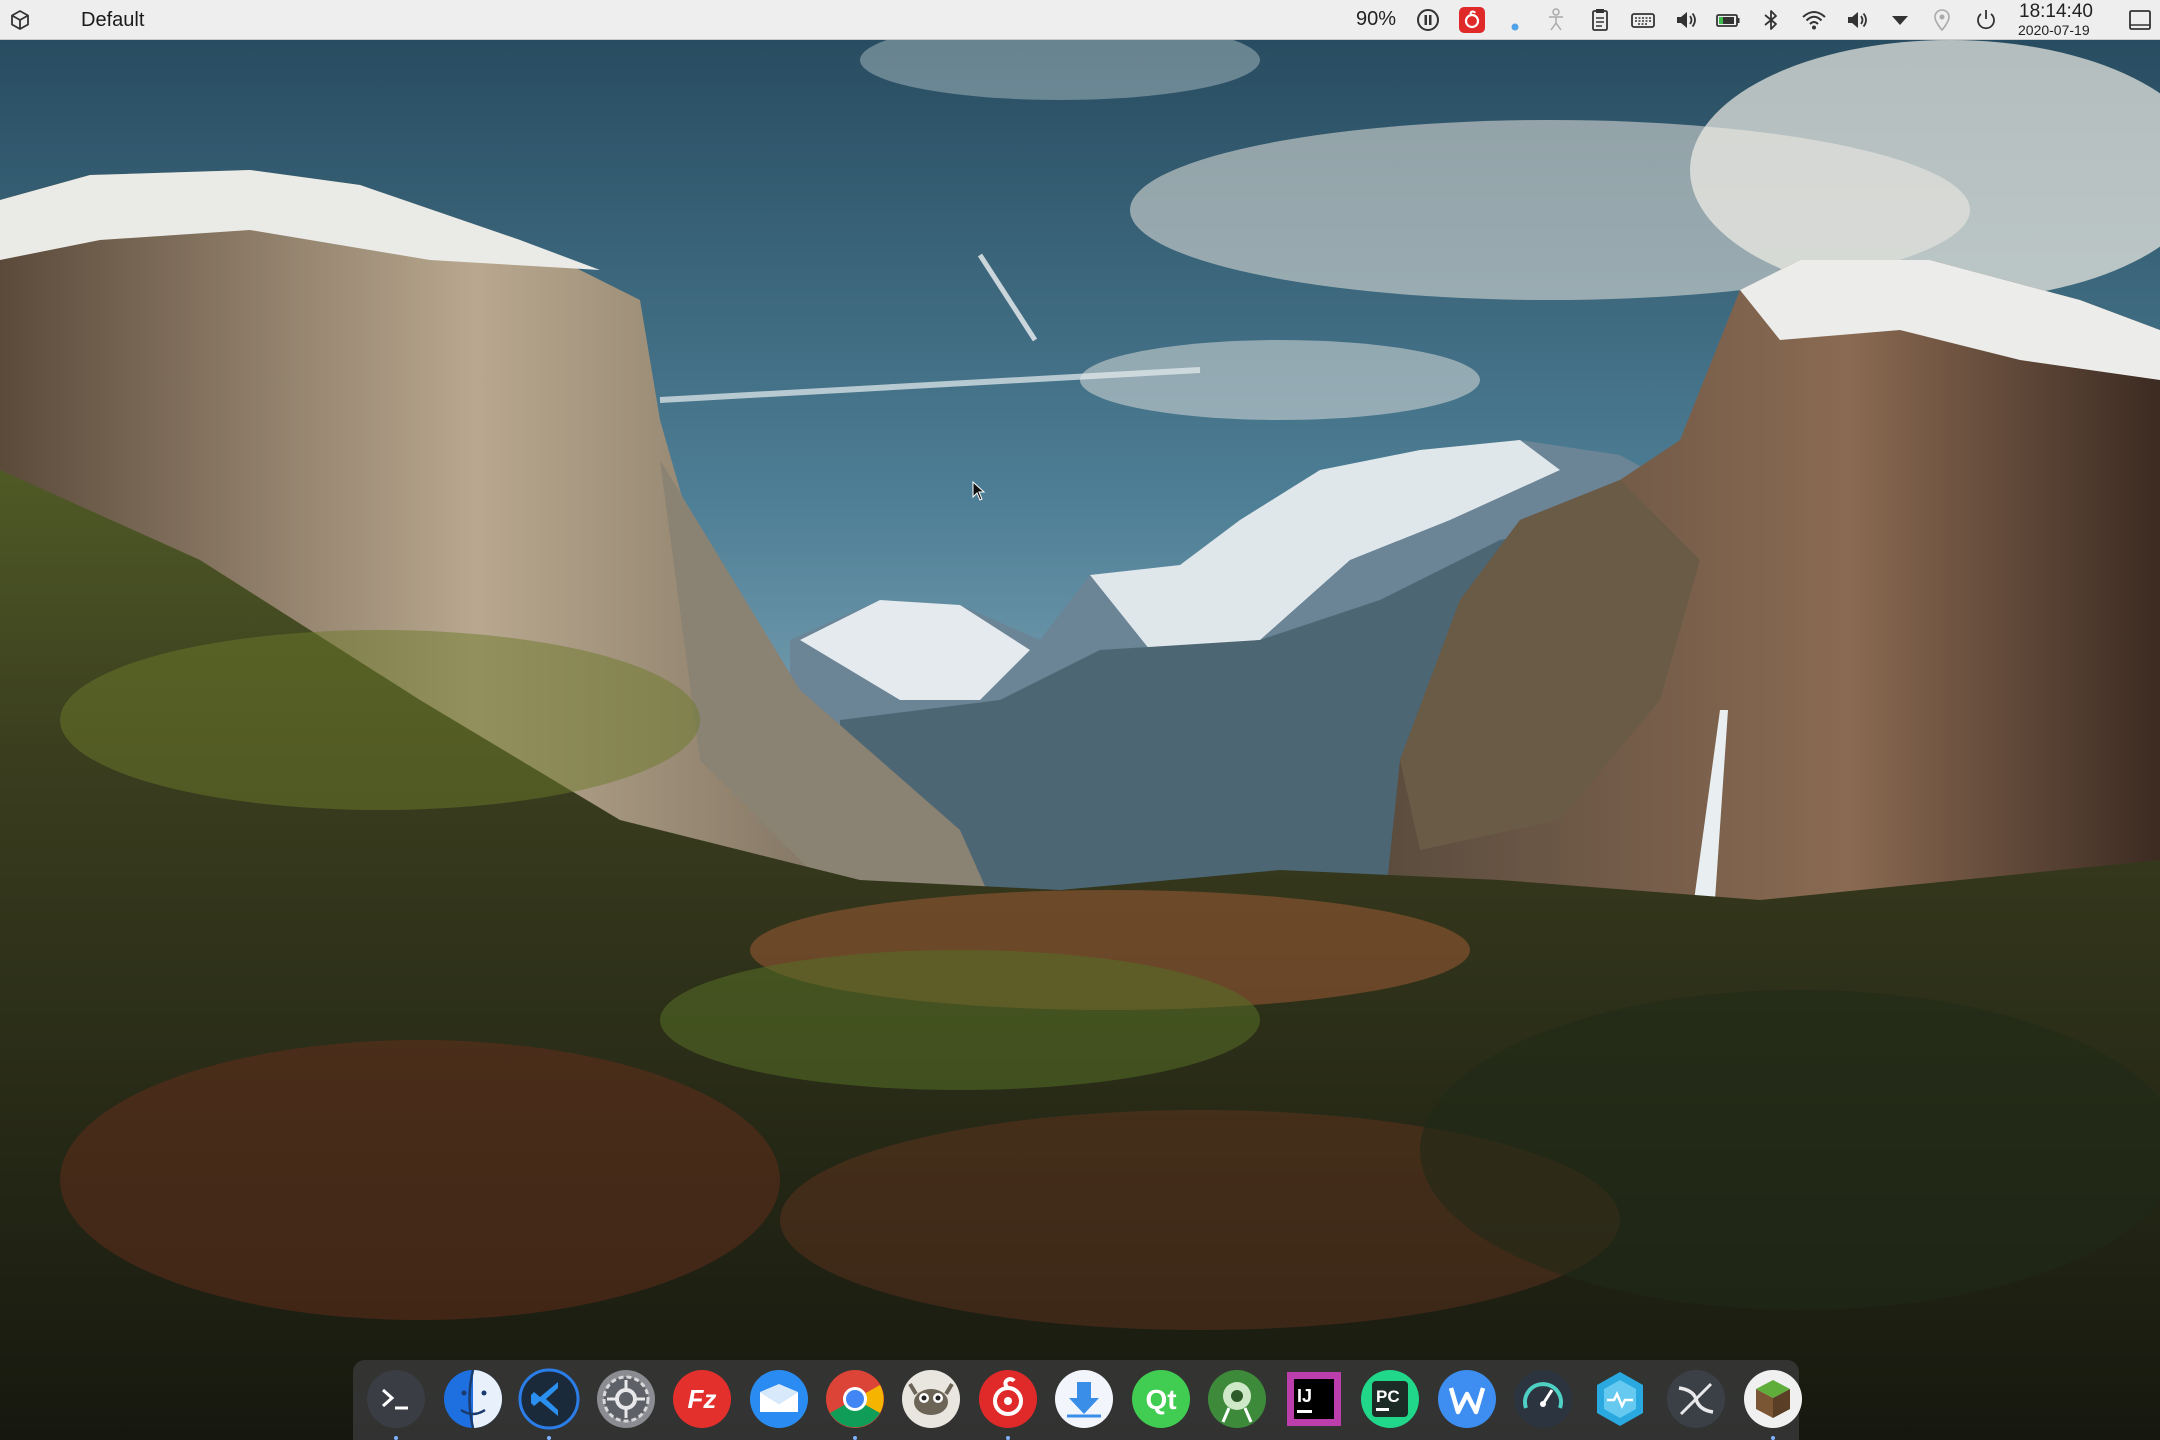 This screenshot has width=2160, height=1440. Describe the element at coordinates (1376, 19) in the screenshot. I see `battery-percentage: 90%` at that location.